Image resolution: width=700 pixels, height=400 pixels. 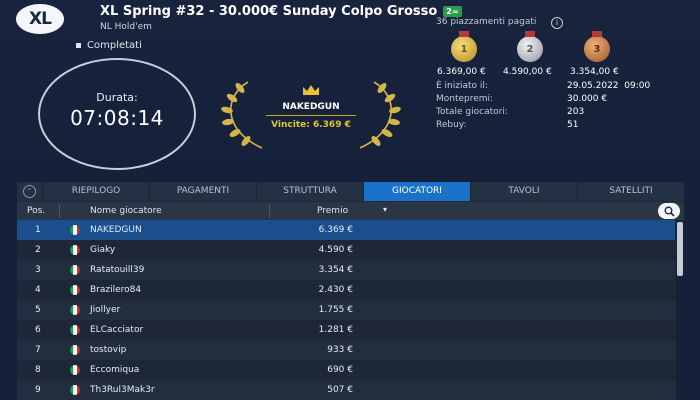 I want to click on player-prize: 1.755 €, so click(x=335, y=310).